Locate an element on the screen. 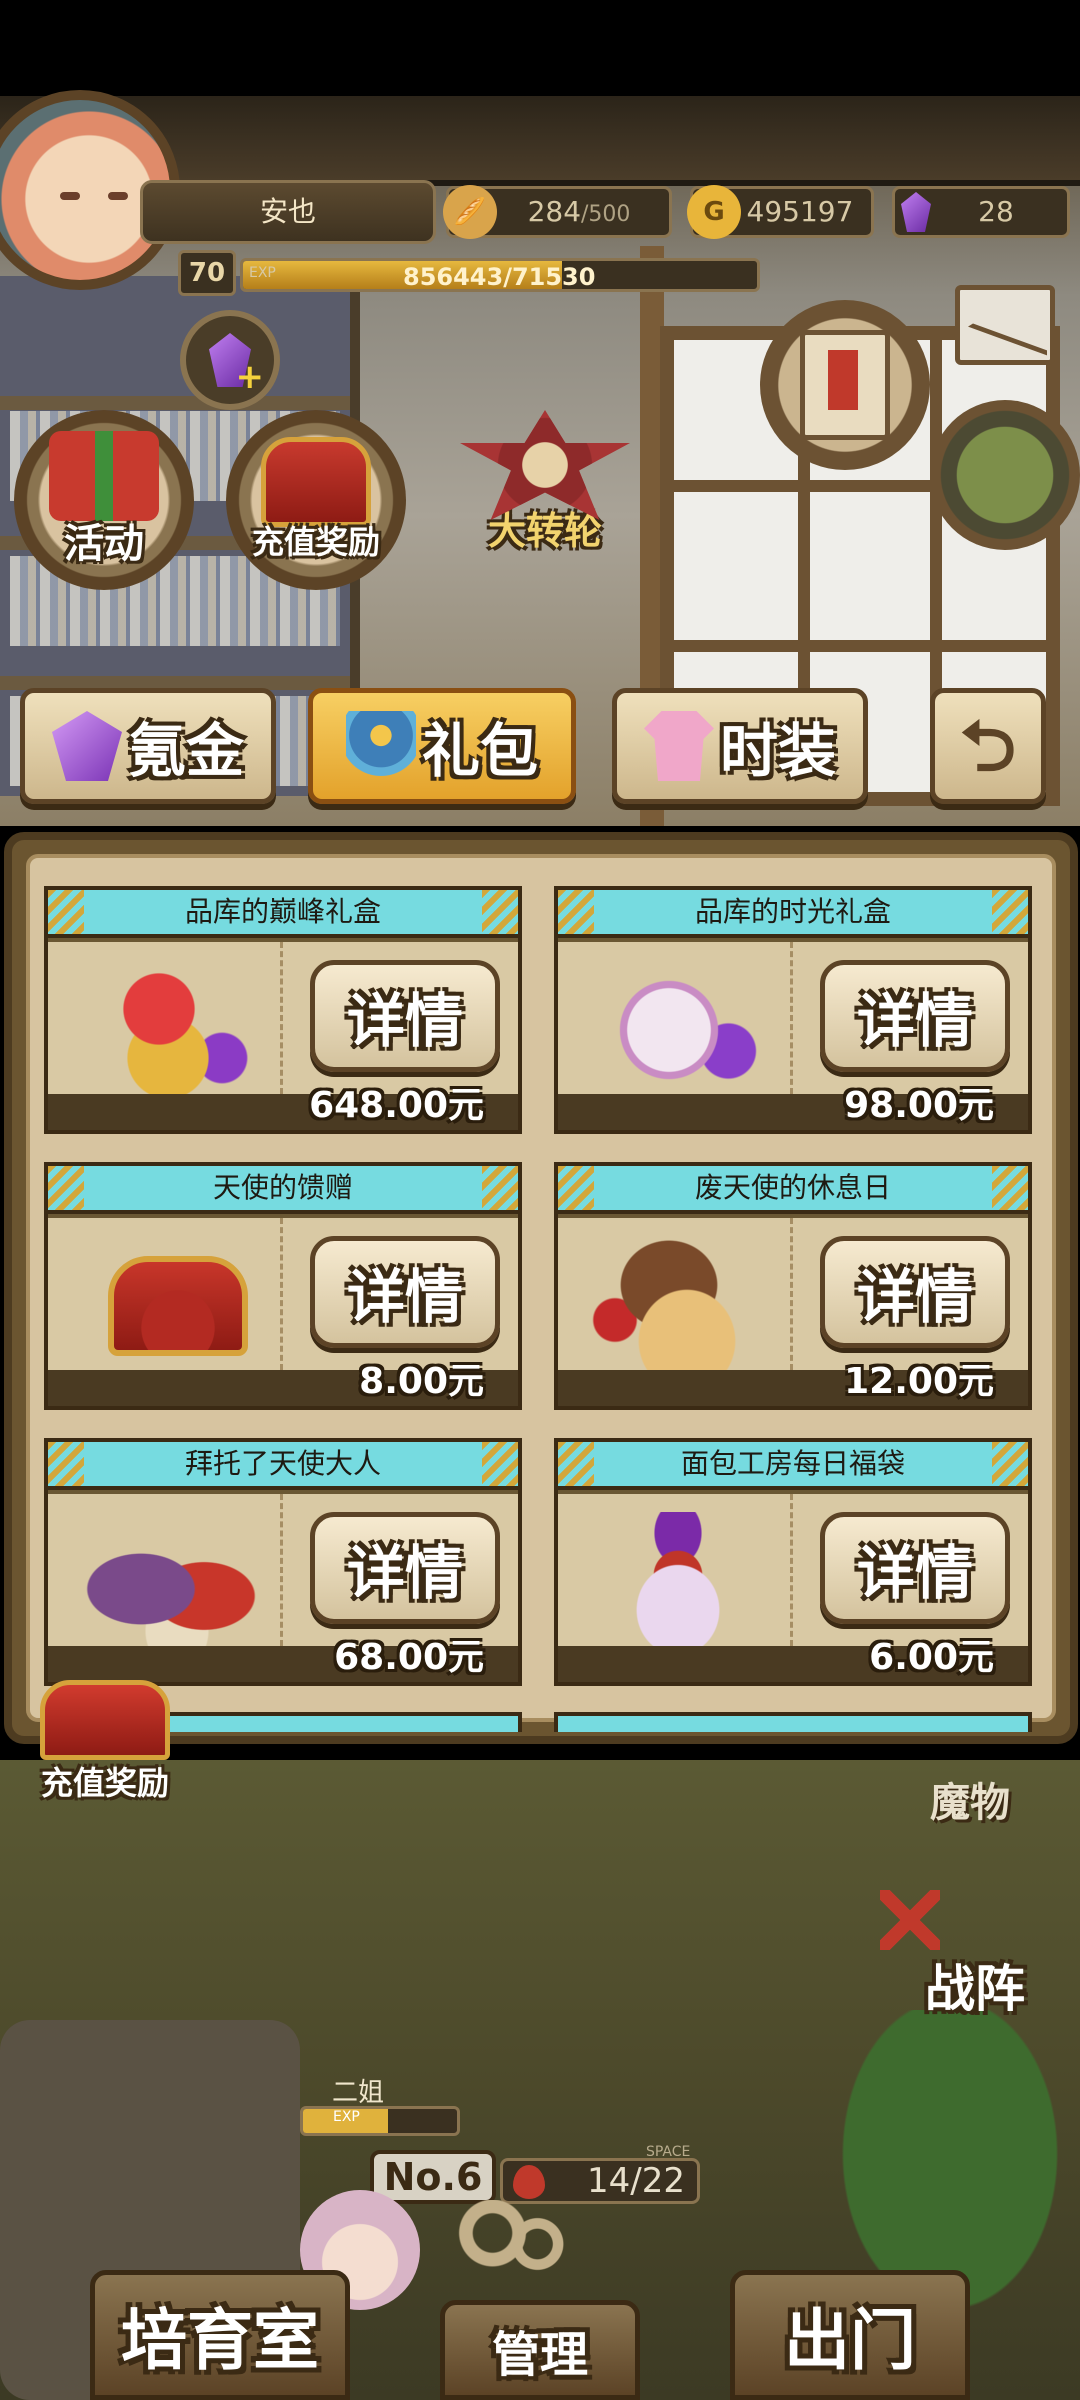 This screenshot has width=1080, height=2400. tab-recharge-label: 氪金 is located at coordinates (185, 751).